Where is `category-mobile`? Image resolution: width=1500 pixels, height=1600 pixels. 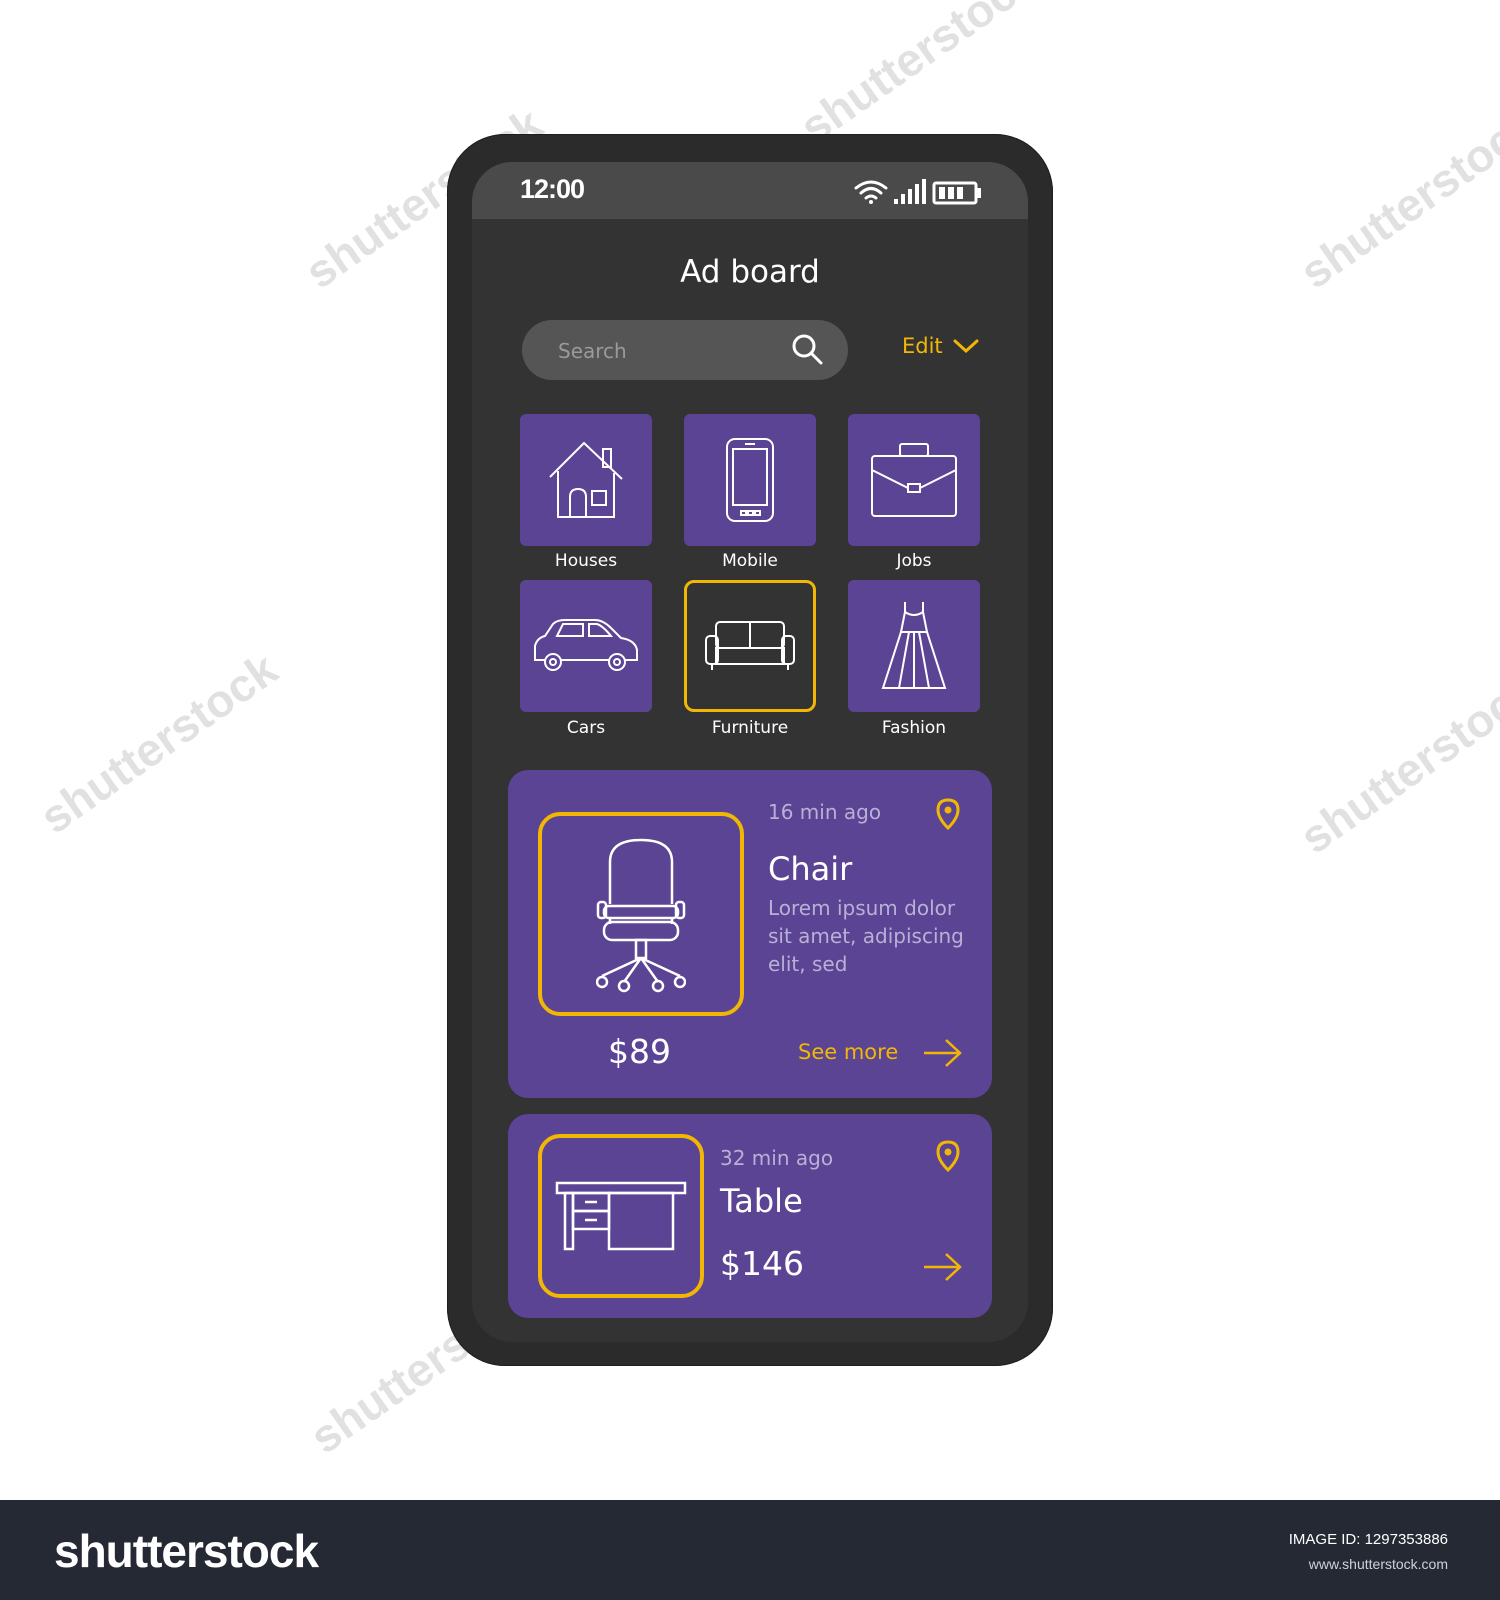 category-mobile is located at coordinates (750, 480).